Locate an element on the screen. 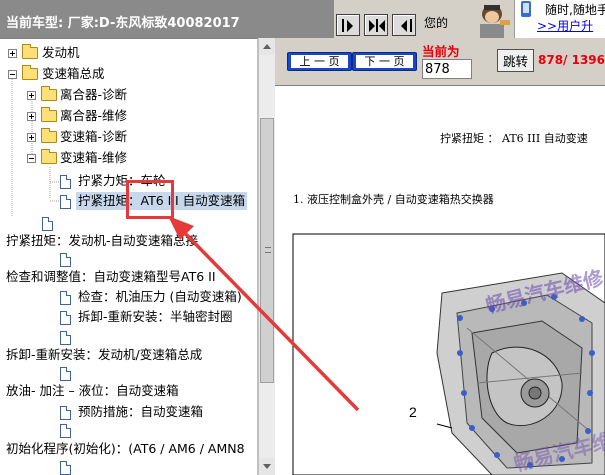 Image resolution: width=605 pixels, height=475 pixels. previous-page-label: 上 一 页 is located at coordinates (319, 61).